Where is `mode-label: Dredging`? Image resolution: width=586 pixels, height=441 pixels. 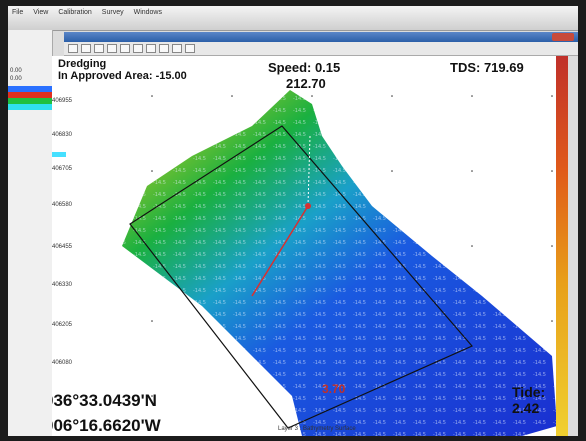
mode-label: Dredging is located at coordinates (82, 64).